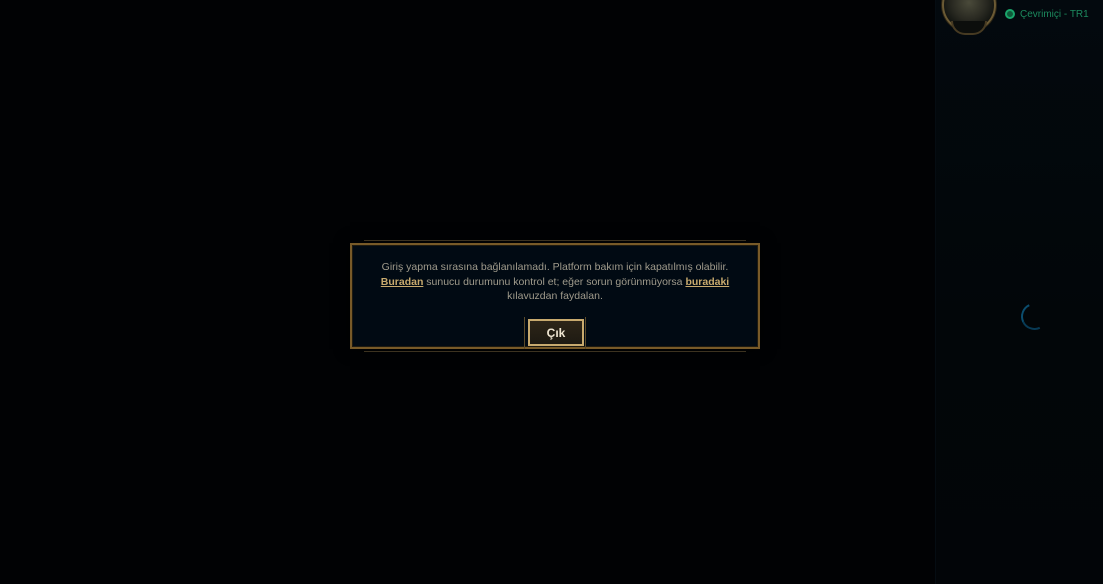  I want to click on status-text: Çevrimiçi - TR1, so click(1054, 14).